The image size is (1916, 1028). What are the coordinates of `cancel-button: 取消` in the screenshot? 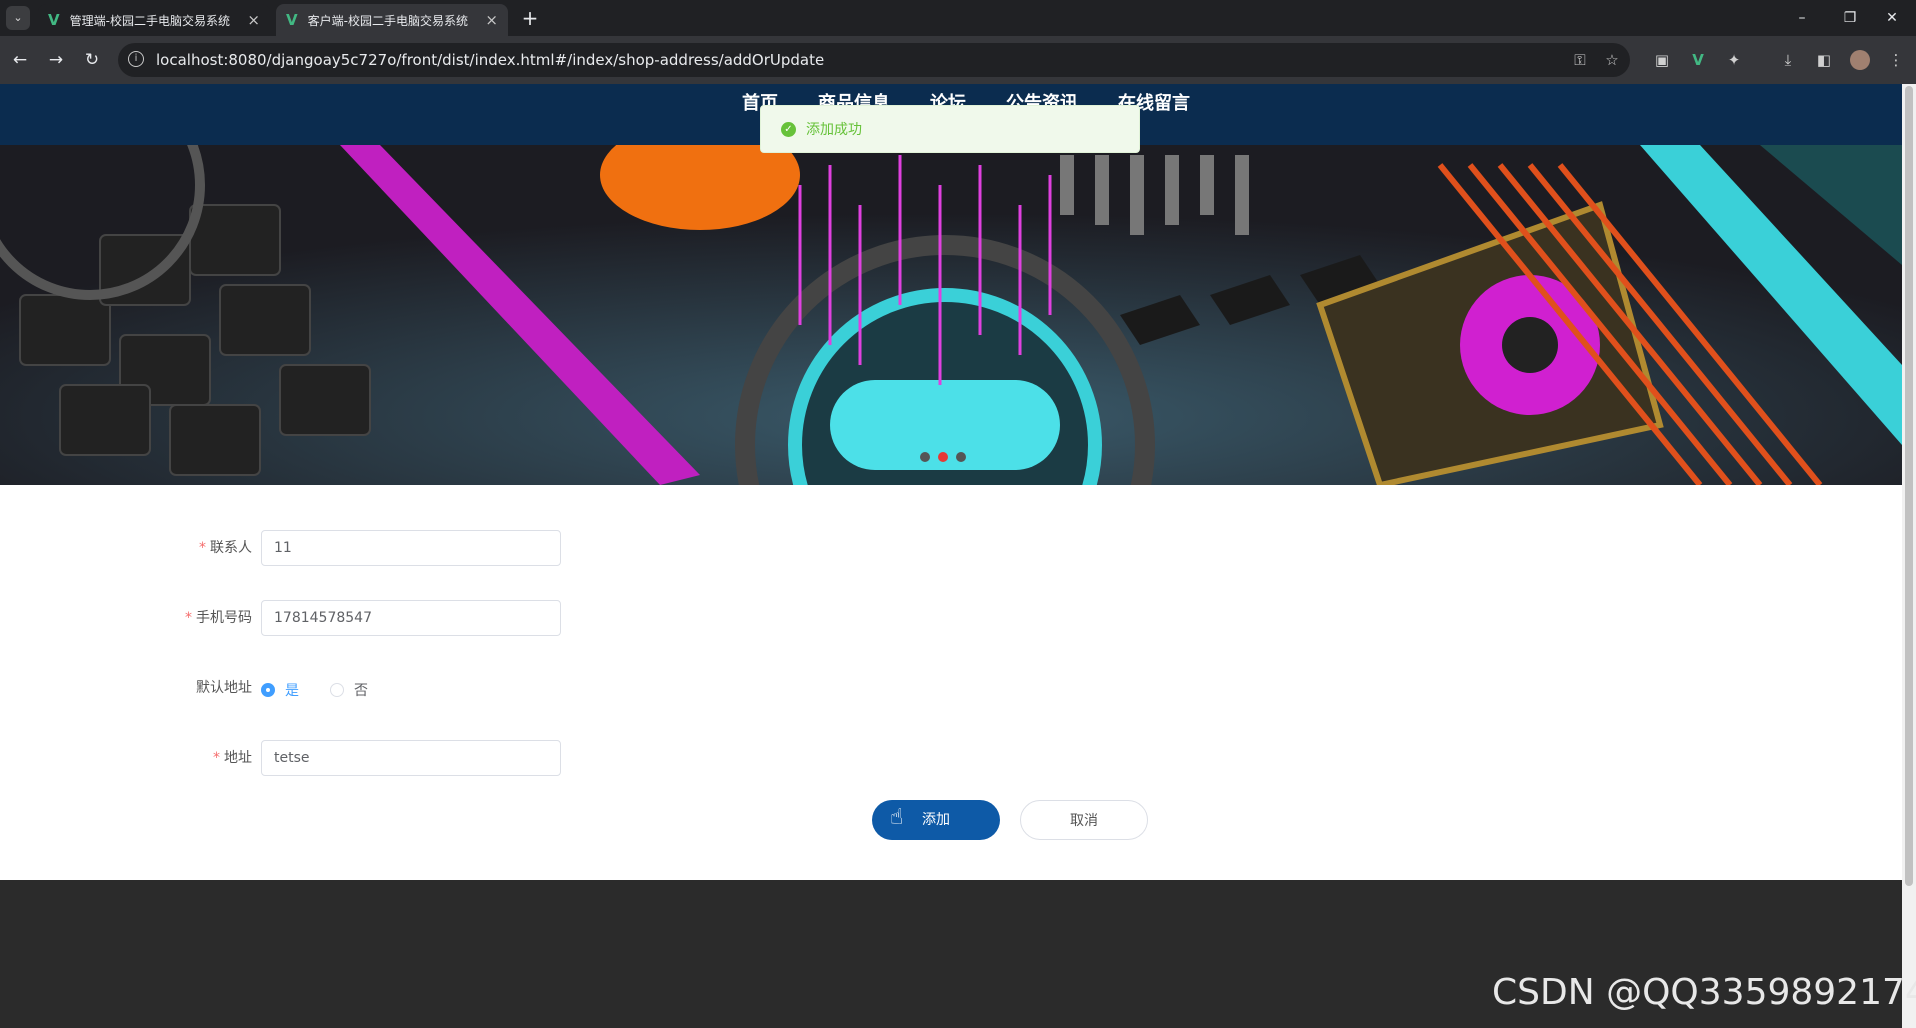 It's located at (1084, 820).